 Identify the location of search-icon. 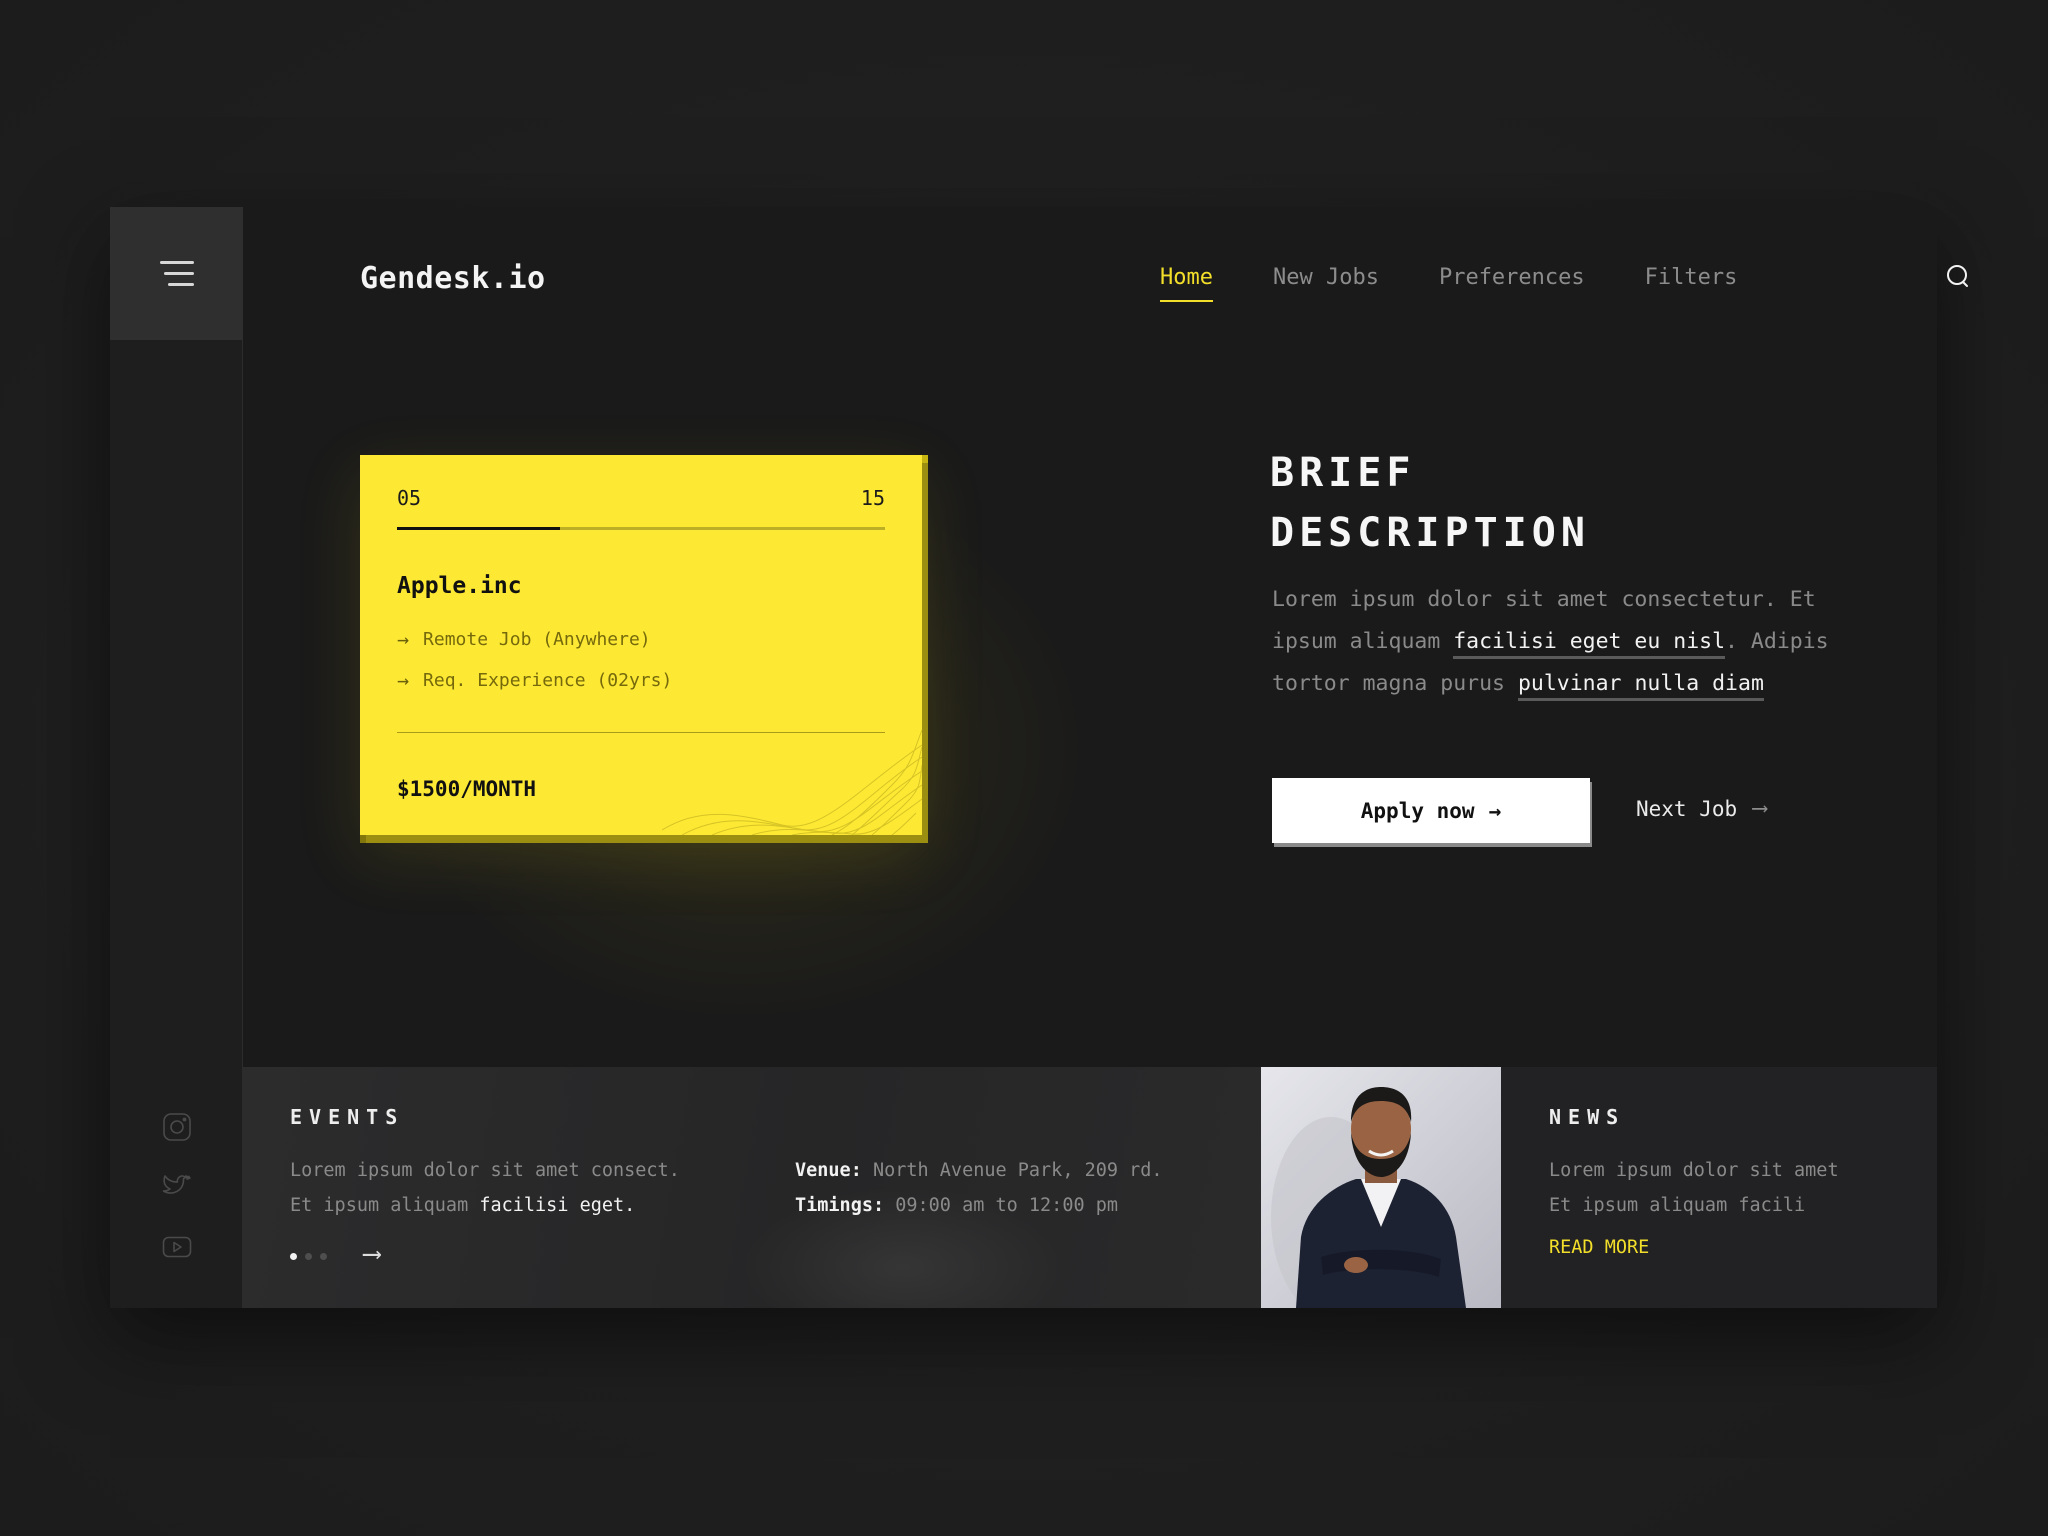
(1958, 277).